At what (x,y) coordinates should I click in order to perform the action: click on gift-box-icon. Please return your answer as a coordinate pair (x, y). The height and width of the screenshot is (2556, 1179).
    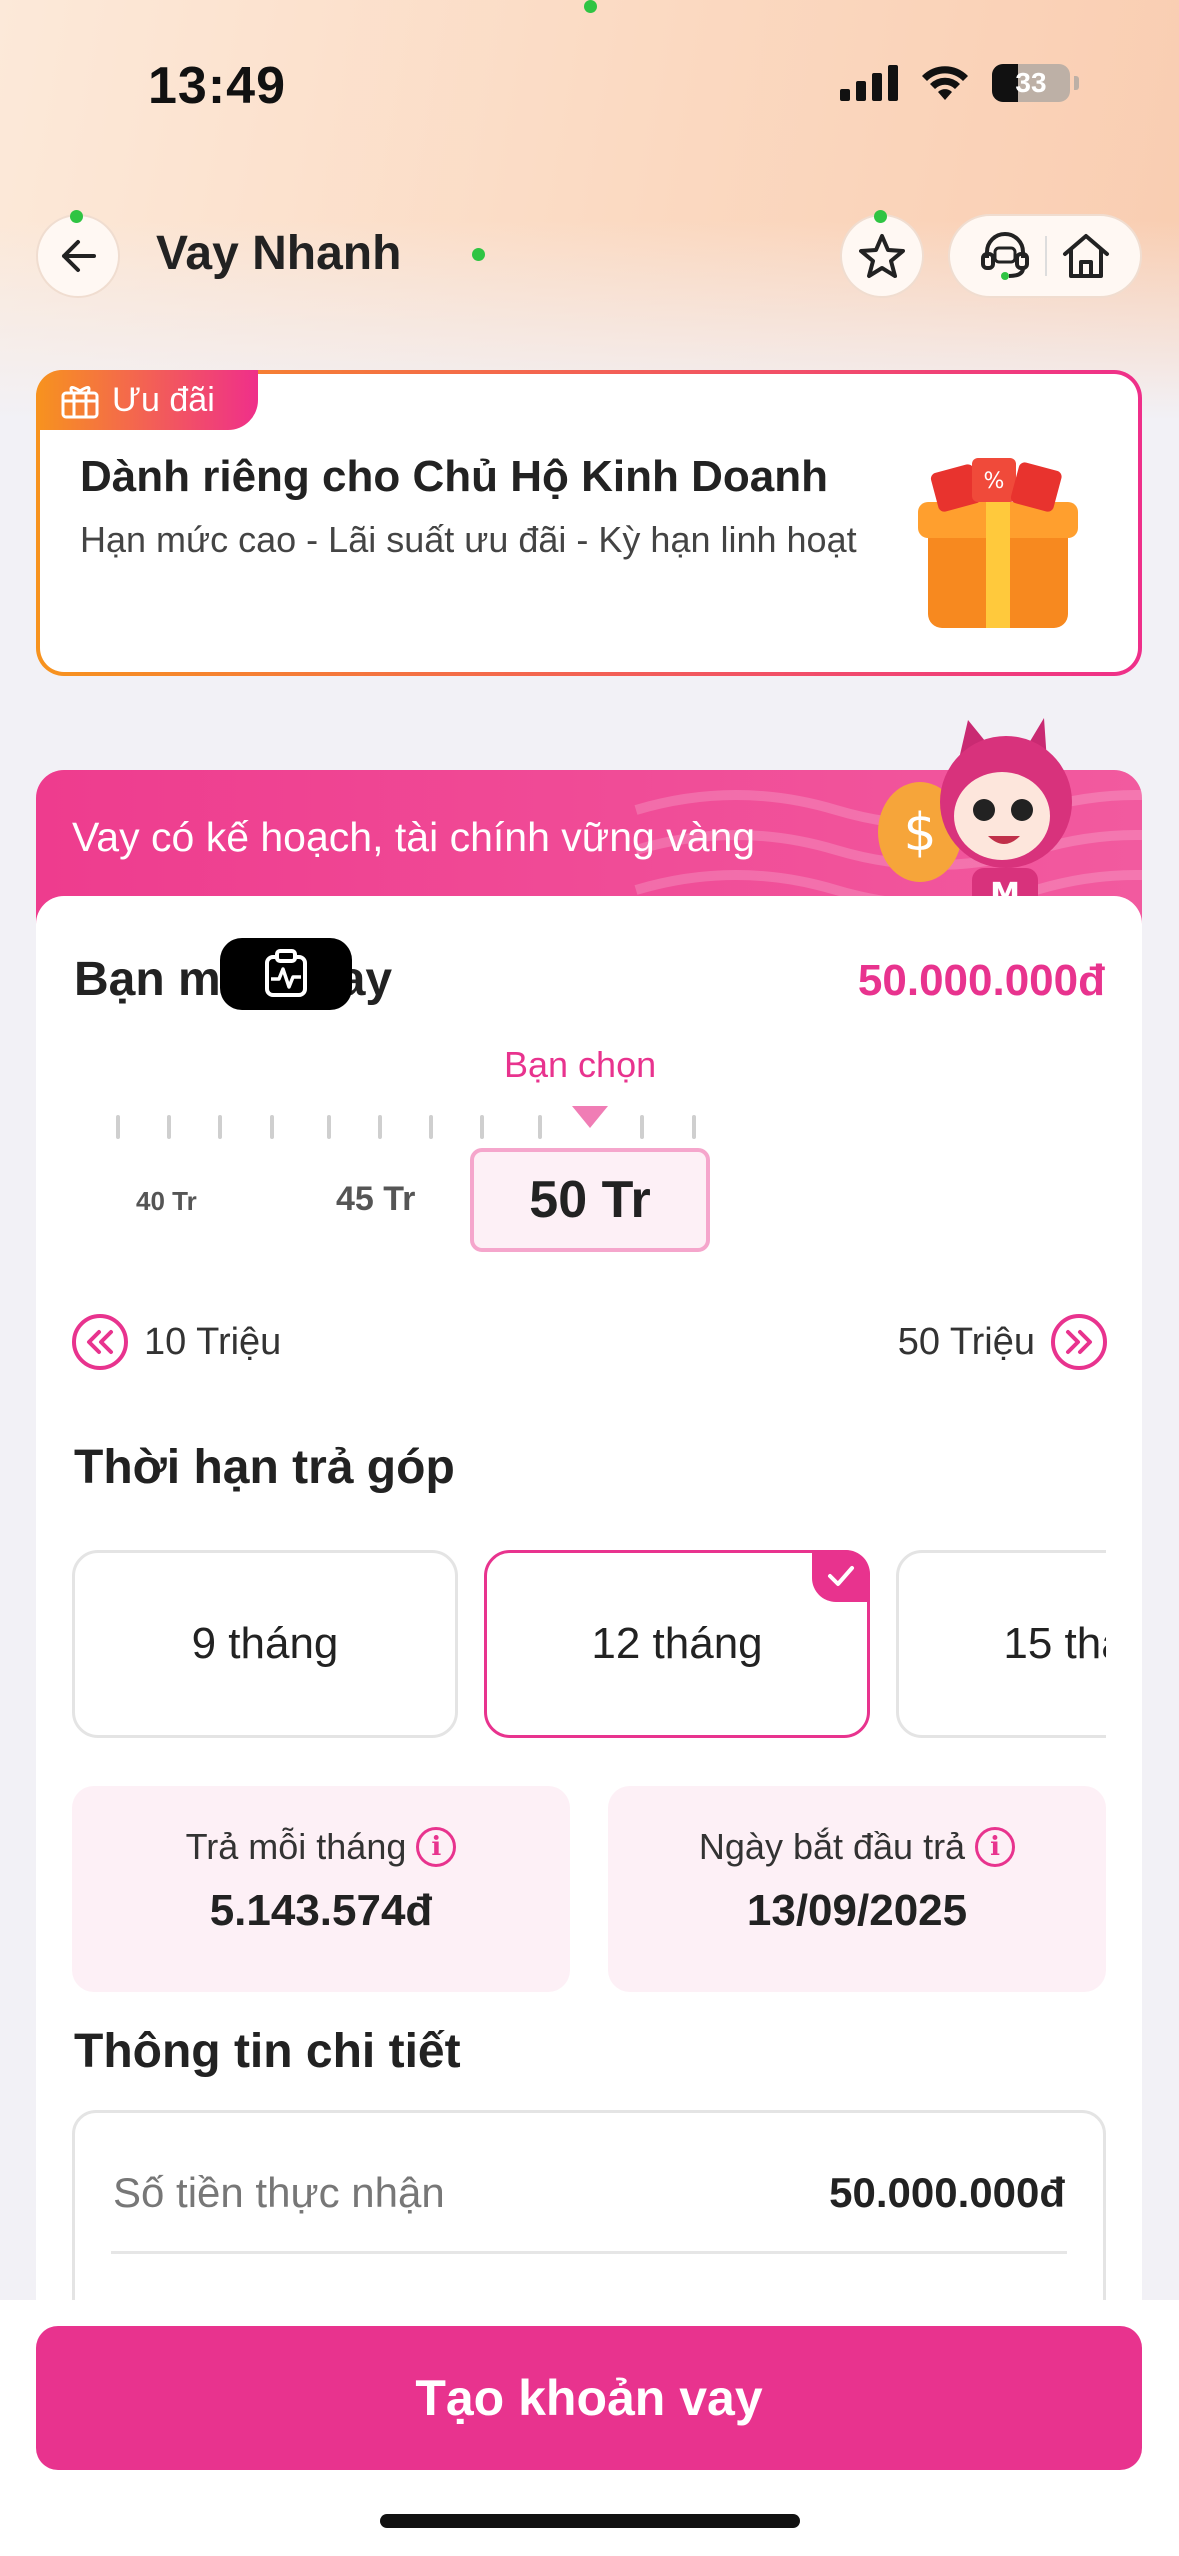
    Looking at the image, I should click on (80, 402).